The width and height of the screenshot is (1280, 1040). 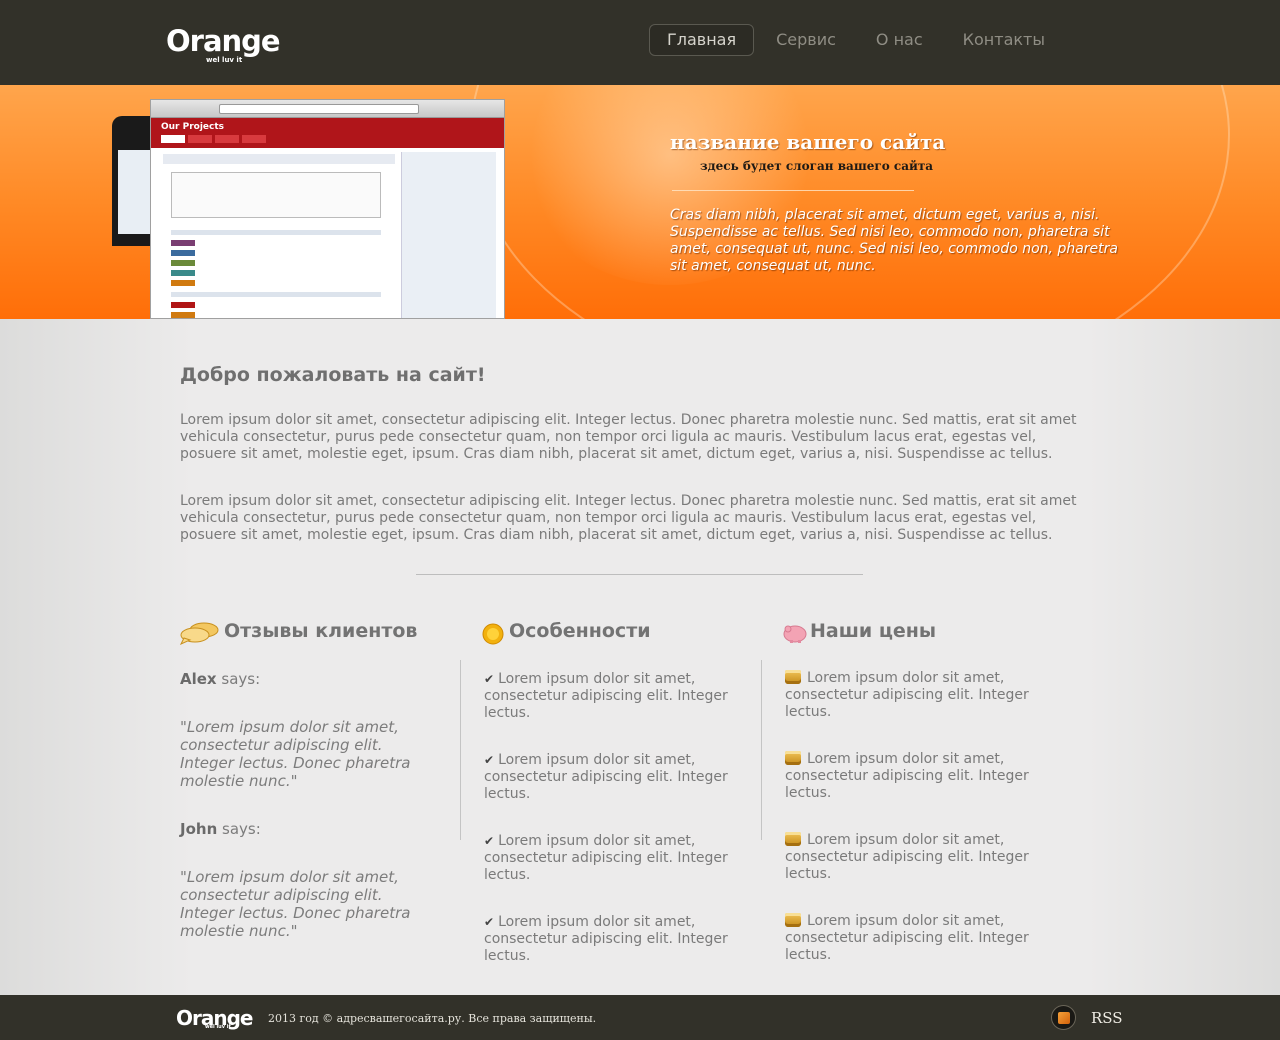 What do you see at coordinates (448, 235) in the screenshot?
I see `browser-sidebar` at bounding box center [448, 235].